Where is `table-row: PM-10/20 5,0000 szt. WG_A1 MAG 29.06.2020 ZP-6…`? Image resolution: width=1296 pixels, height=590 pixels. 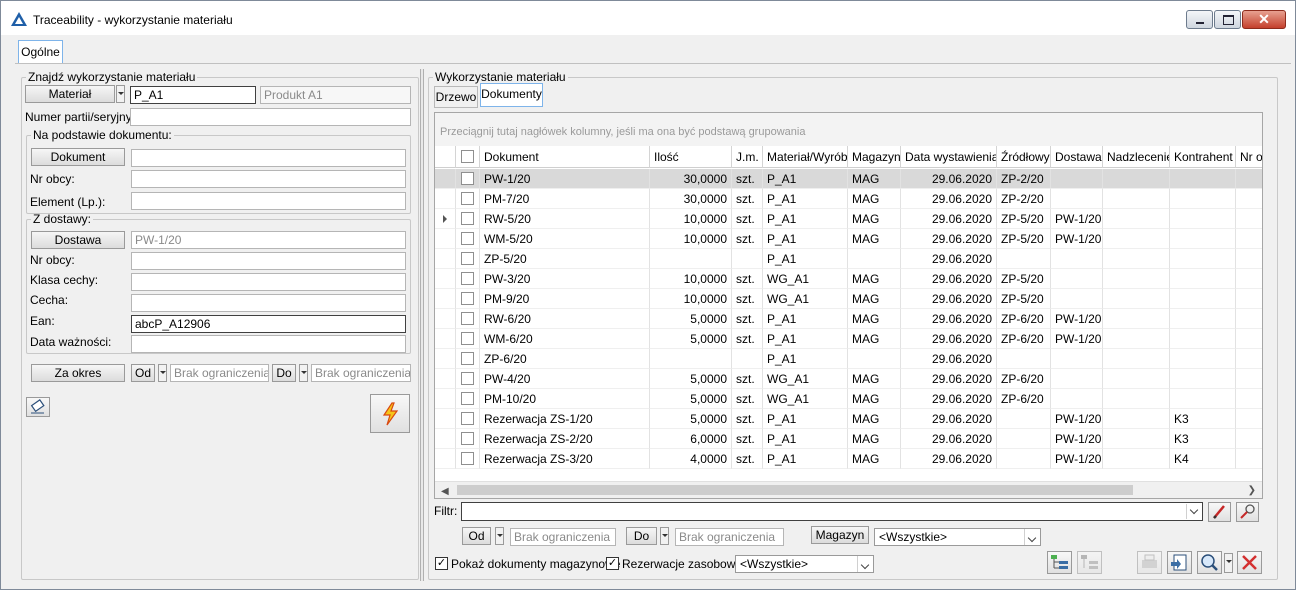
table-row: PM-10/20 5,0000 szt. WG_A1 MAG 29.06.2020 ZP-6… is located at coordinates (848, 399).